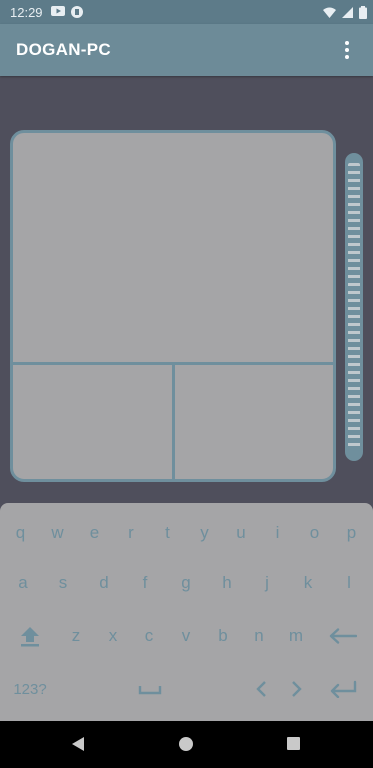 The height and width of the screenshot is (768, 373). What do you see at coordinates (223, 636) in the screenshot?
I see `key-b: b` at bounding box center [223, 636].